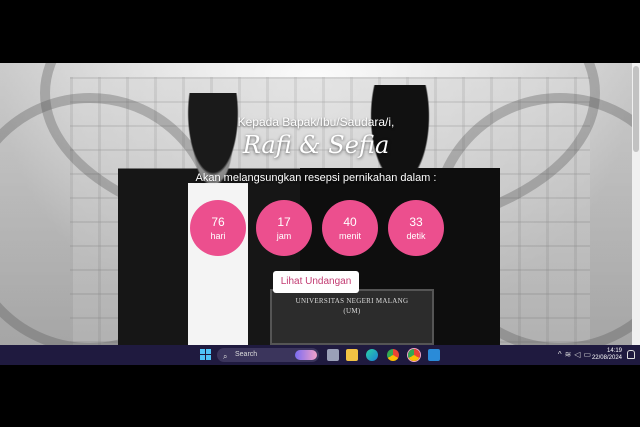  What do you see at coordinates (246, 354) in the screenshot?
I see `search-placeholder: Search` at bounding box center [246, 354].